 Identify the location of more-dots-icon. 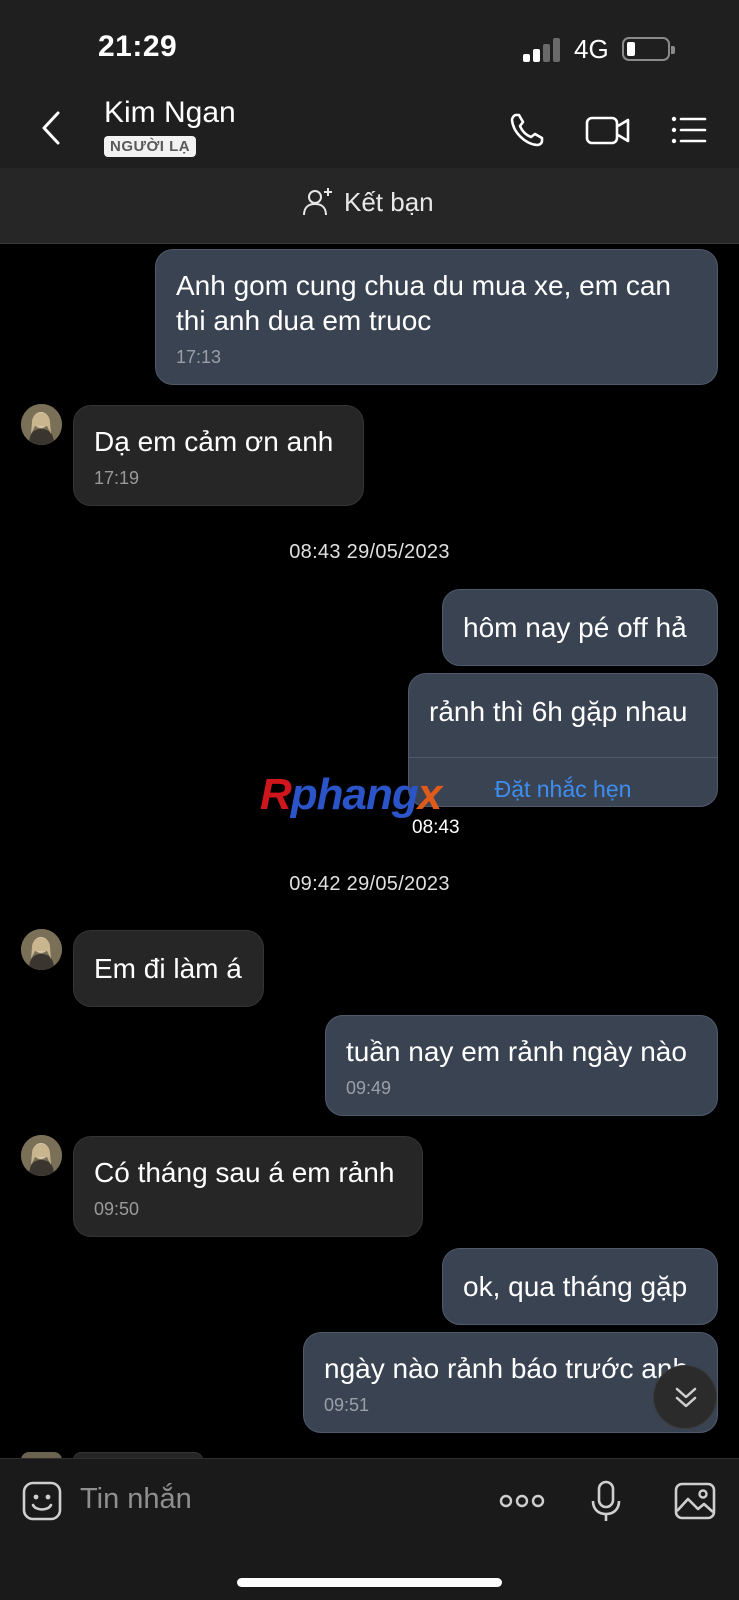
(522, 1501).